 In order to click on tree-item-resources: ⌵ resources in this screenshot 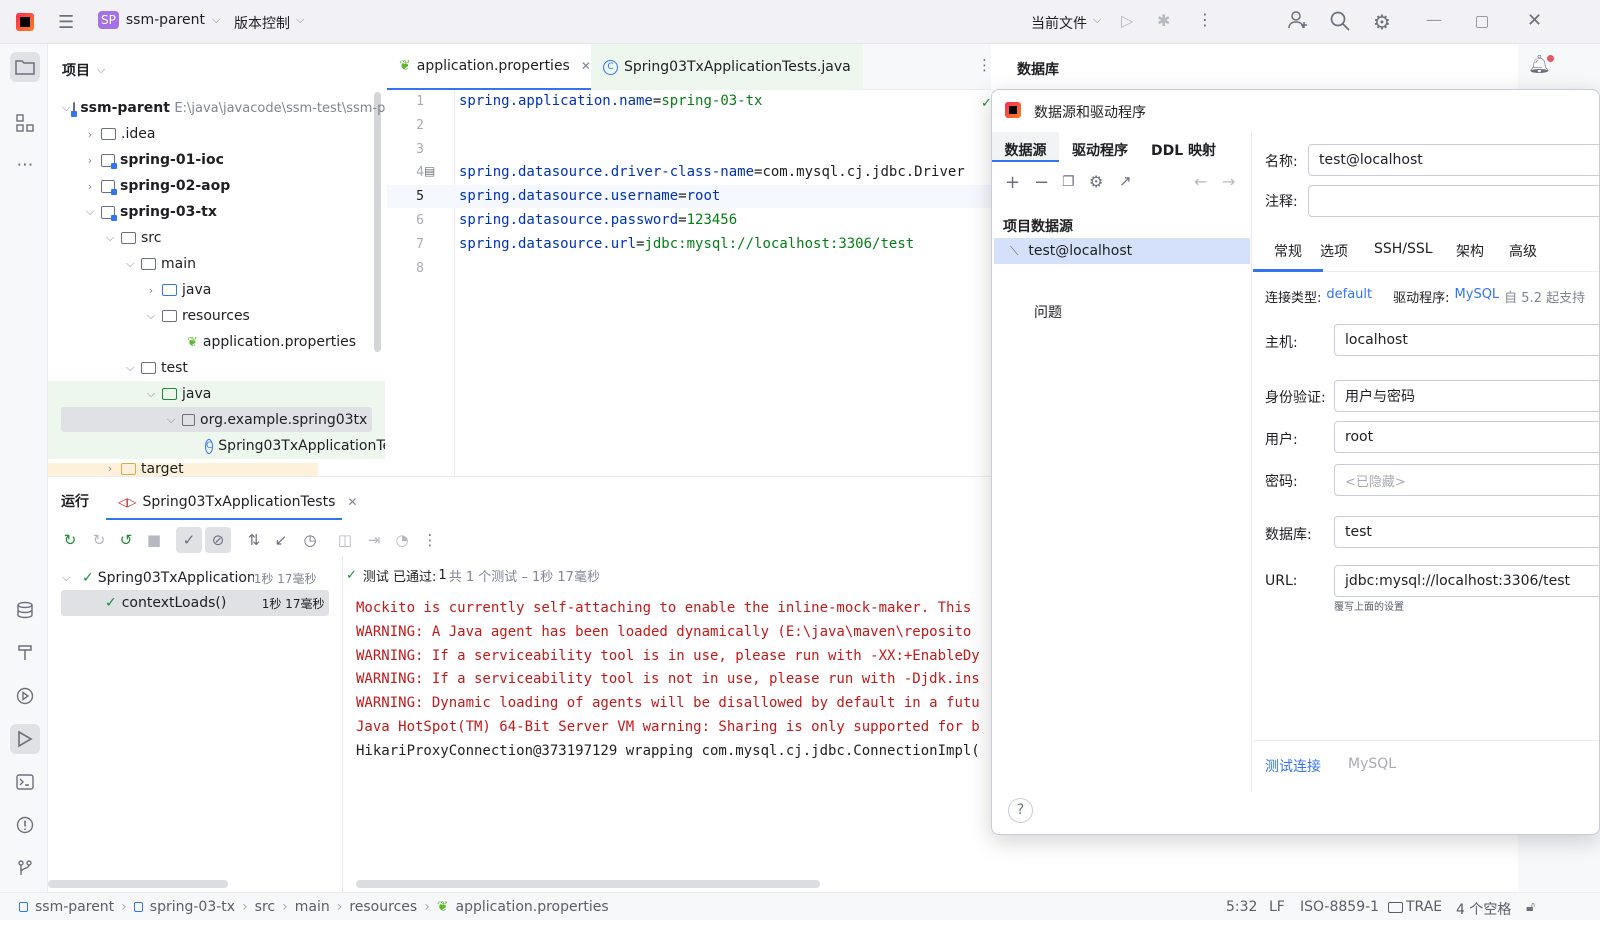, I will do `click(196, 316)`.